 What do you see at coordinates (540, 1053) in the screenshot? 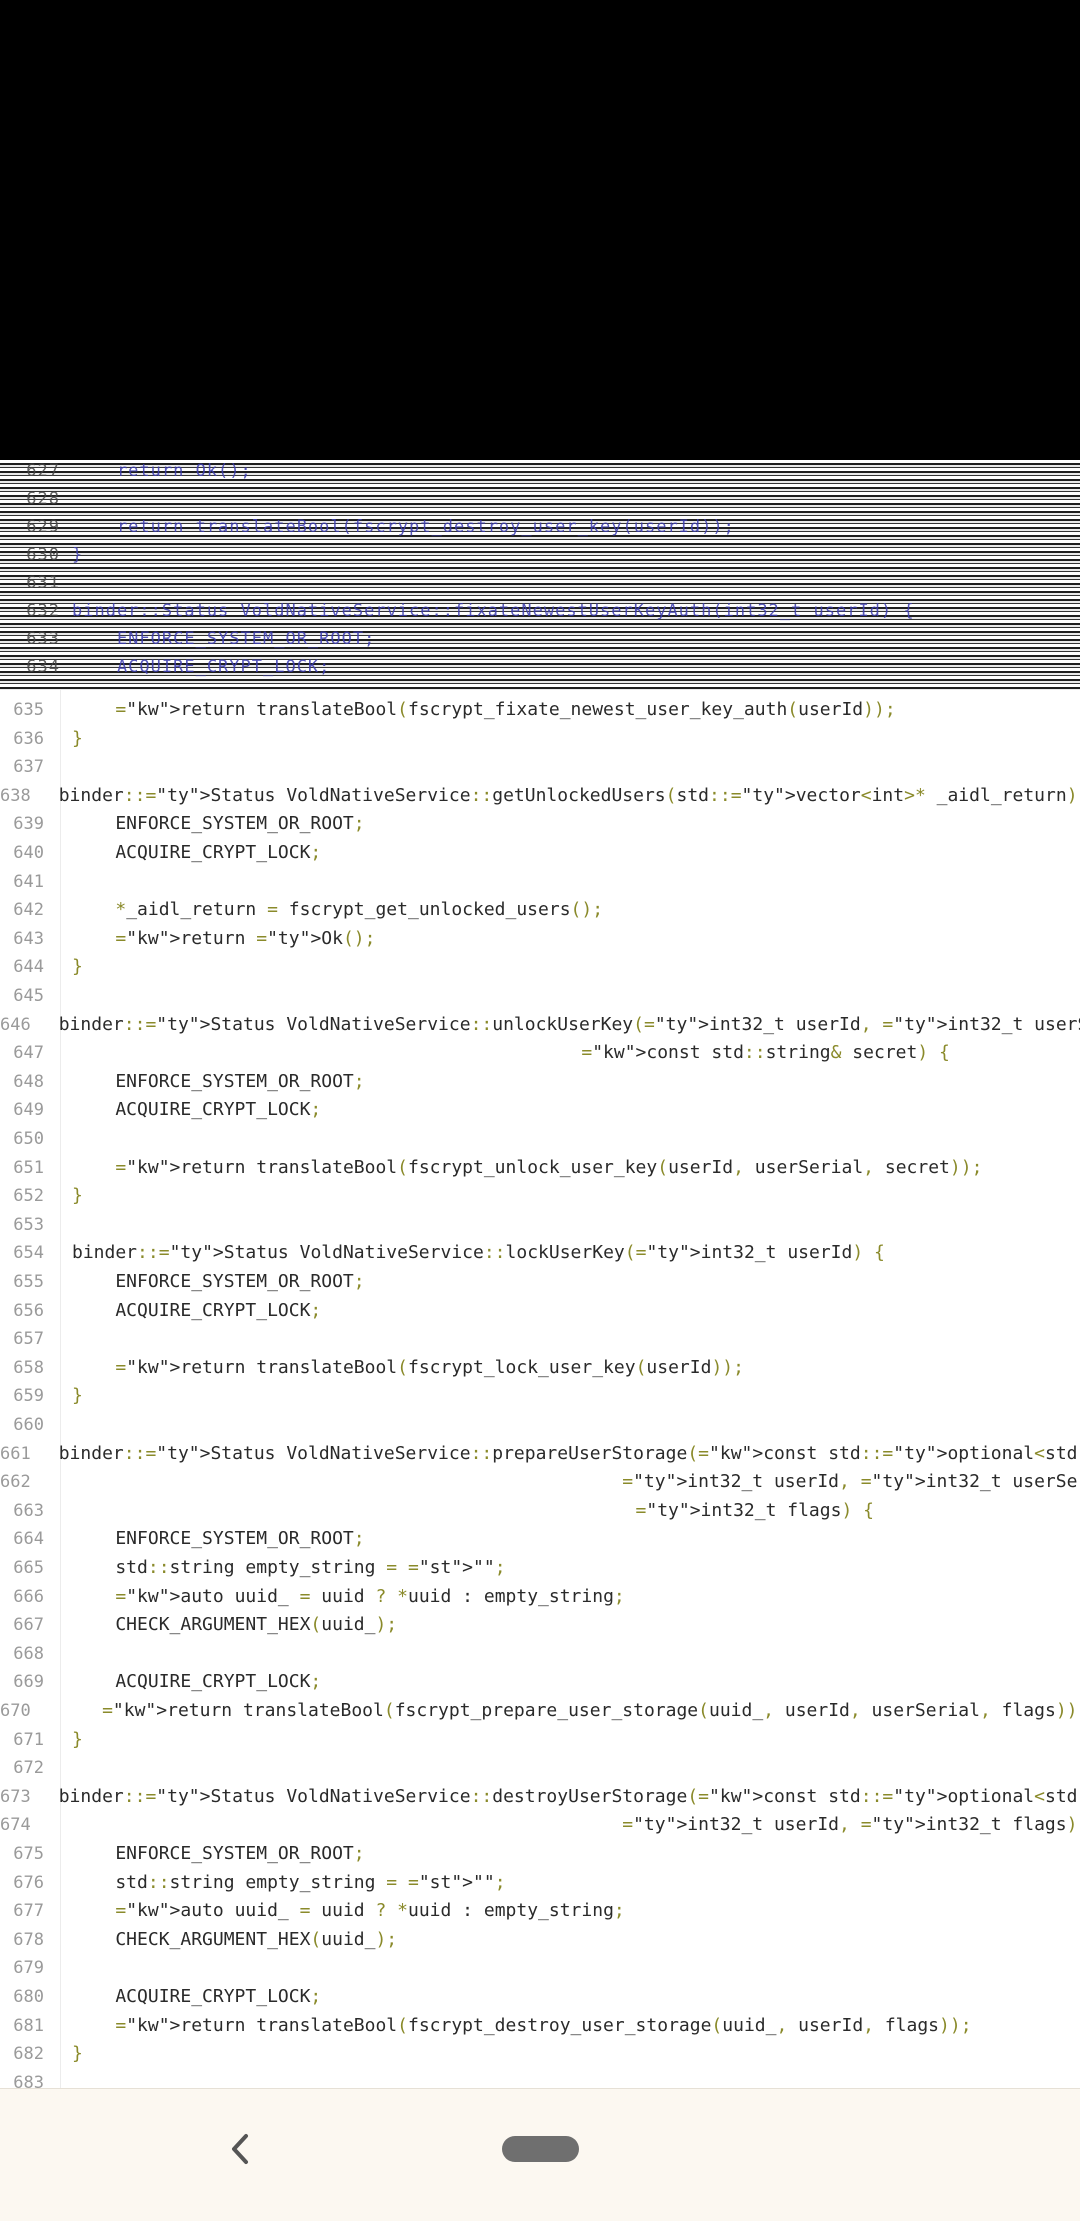
I see `code-line: 647 ="kw">const std::string& secret) {` at bounding box center [540, 1053].